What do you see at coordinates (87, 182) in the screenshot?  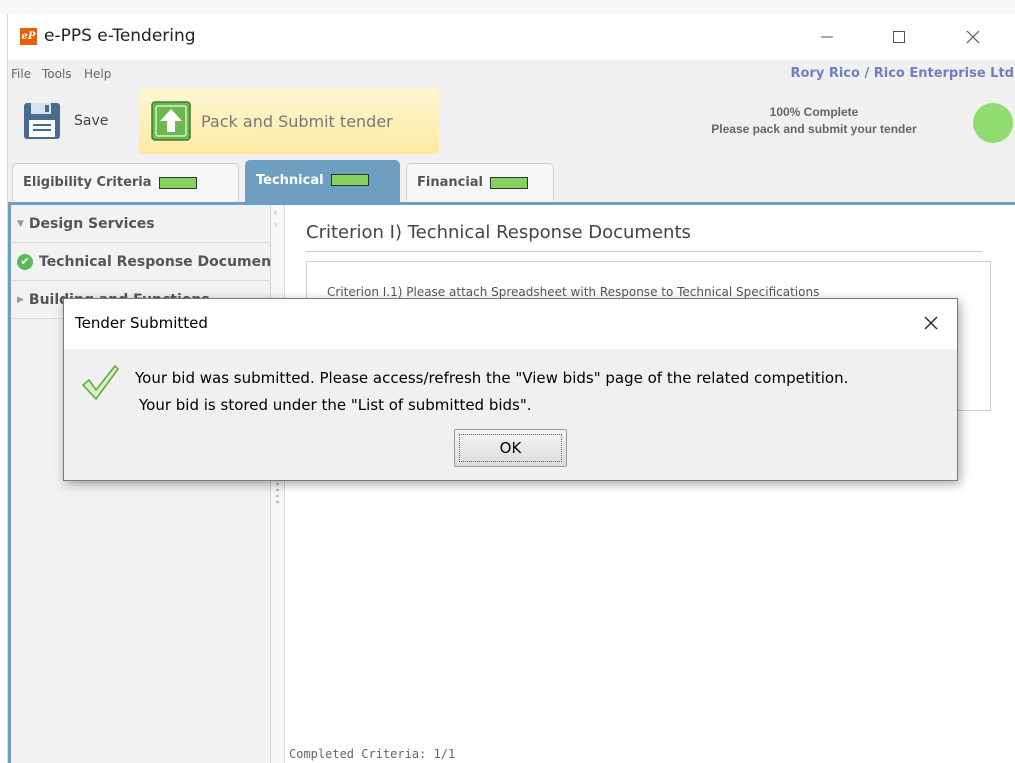 I see `tab-label: Eligibility Criteria` at bounding box center [87, 182].